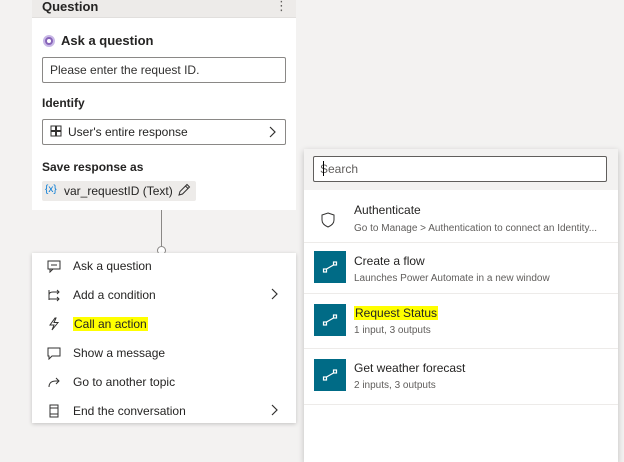 Image resolution: width=624 pixels, height=462 pixels. What do you see at coordinates (164, 9) in the screenshot?
I see `question-node-header: Question ⋮` at bounding box center [164, 9].